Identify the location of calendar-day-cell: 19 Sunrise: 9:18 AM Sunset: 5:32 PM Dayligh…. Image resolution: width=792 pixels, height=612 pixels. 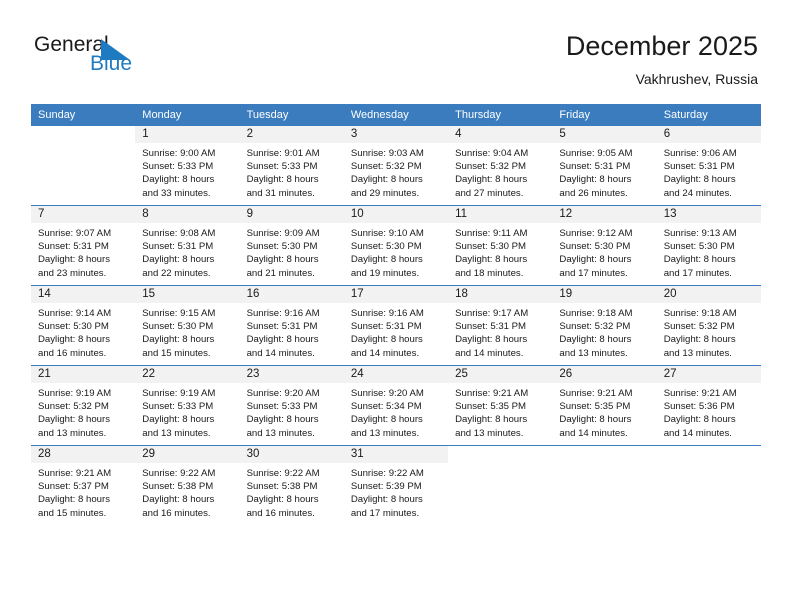
(604, 325).